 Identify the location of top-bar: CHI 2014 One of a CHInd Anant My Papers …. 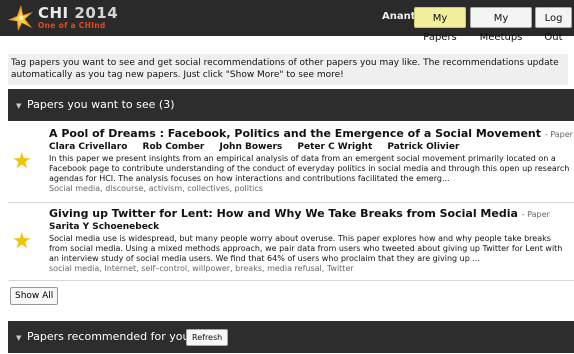
(287, 21).